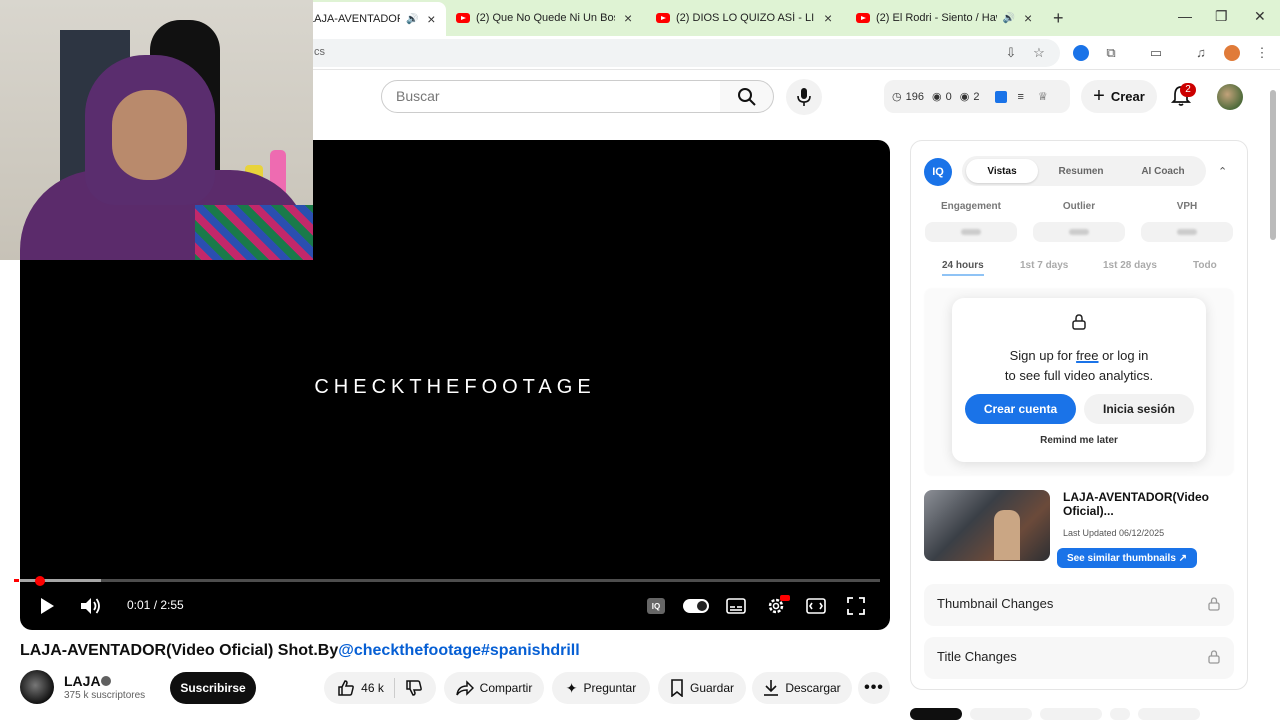  What do you see at coordinates (1222, 171) in the screenshot?
I see `chevron-up-icon: ⌃` at bounding box center [1222, 171].